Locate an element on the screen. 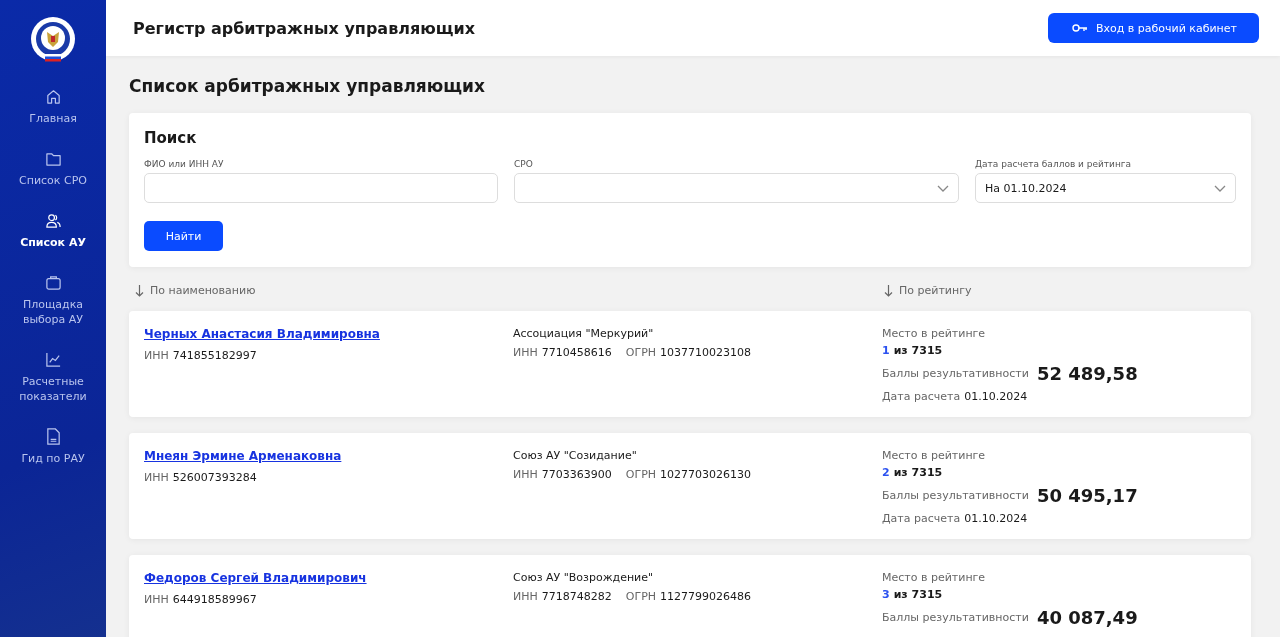 This screenshot has width=1280, height=637. score-value: 52 489,58 is located at coordinates (1087, 373).